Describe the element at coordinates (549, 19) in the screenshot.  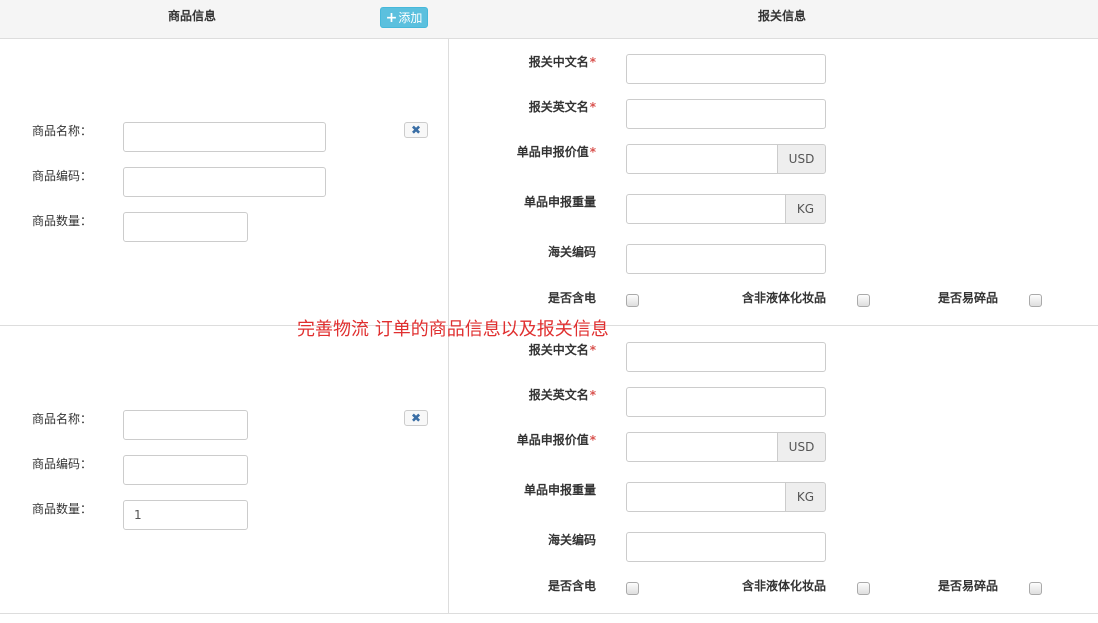
I see `table-header: 商品信息 + 添加 报关信息` at that location.